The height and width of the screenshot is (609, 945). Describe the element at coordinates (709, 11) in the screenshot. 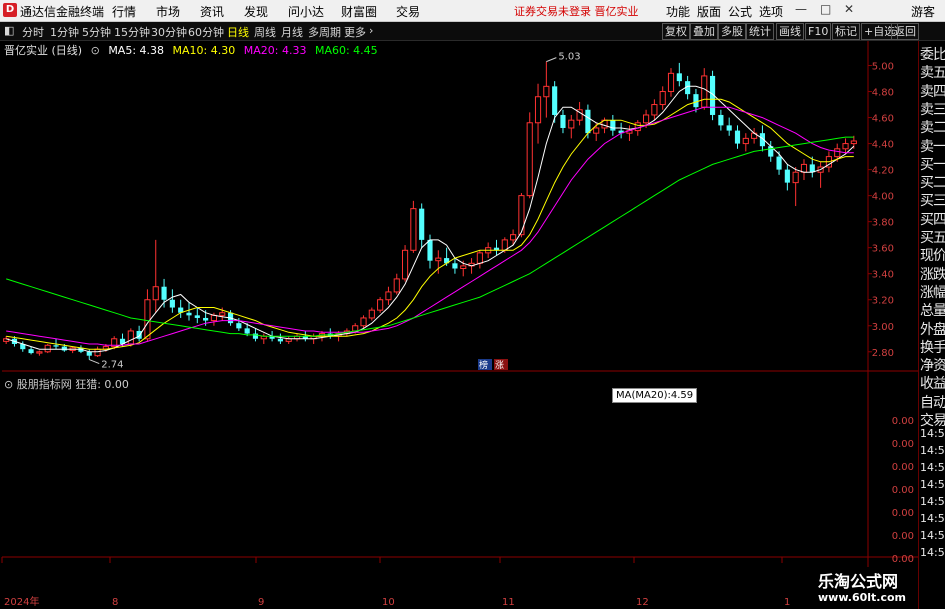

I see `menu-banmian: 版面` at that location.